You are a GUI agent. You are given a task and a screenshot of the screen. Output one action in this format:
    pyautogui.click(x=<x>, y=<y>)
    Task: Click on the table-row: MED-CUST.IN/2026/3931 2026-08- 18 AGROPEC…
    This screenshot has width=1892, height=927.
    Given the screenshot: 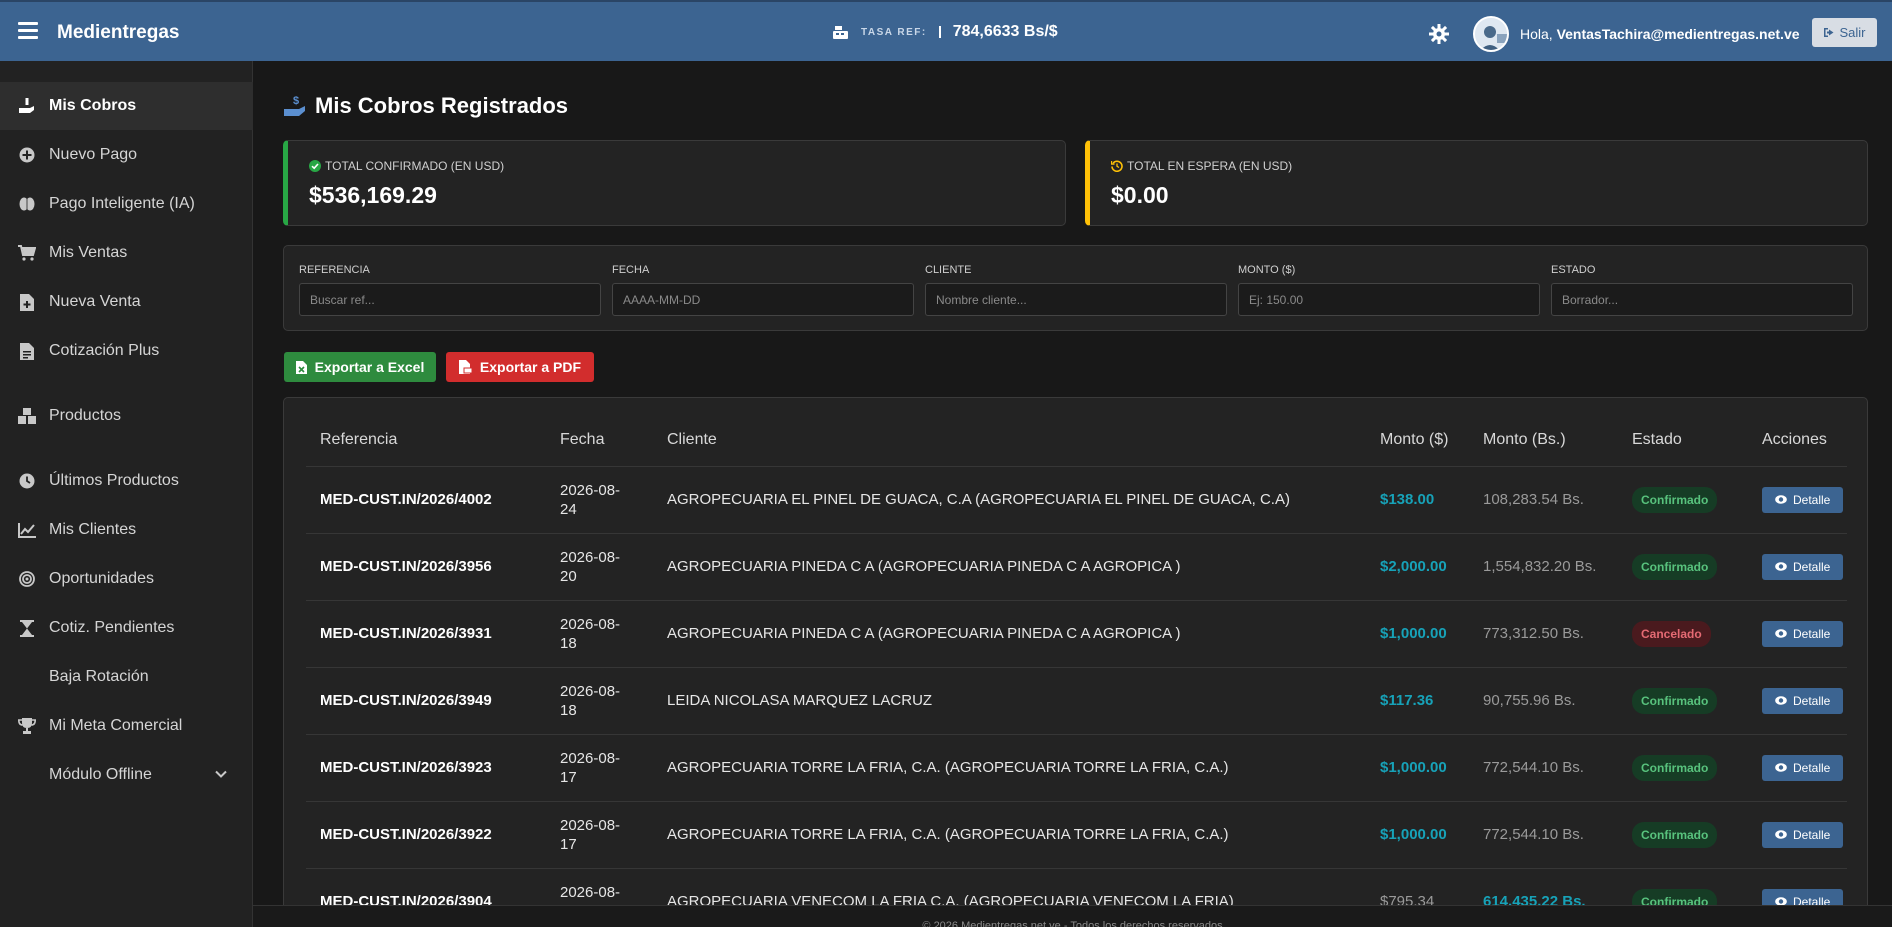 What is the action you would take?
    pyautogui.click(x=1076, y=633)
    